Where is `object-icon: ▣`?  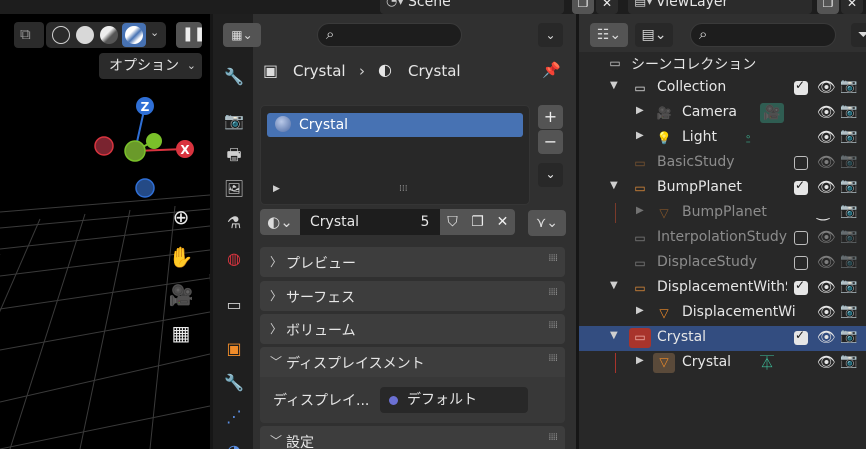 object-icon: ▣ is located at coordinates (234, 349).